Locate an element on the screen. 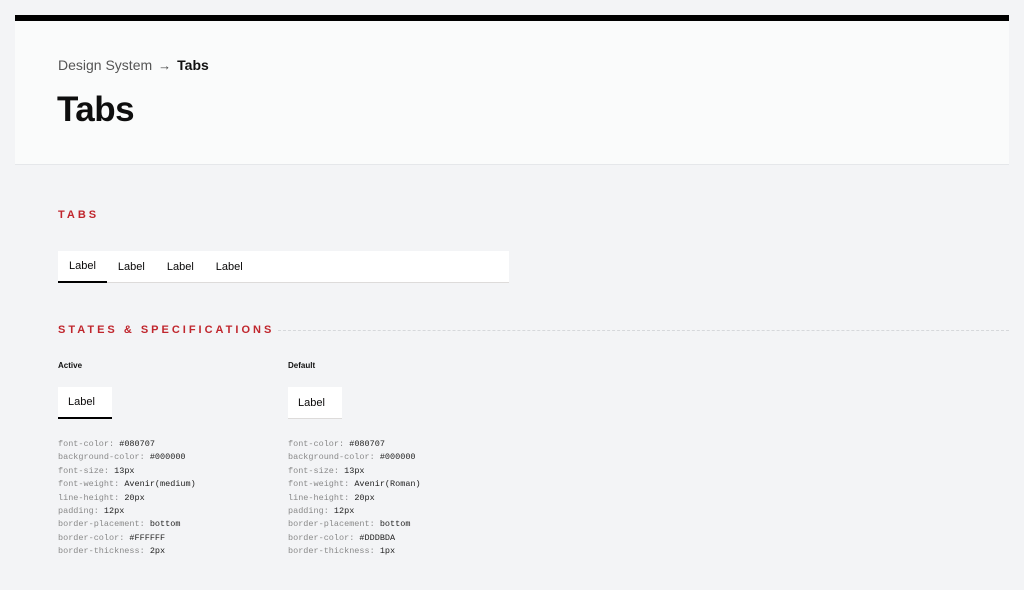  section-divider is located at coordinates (643, 330).